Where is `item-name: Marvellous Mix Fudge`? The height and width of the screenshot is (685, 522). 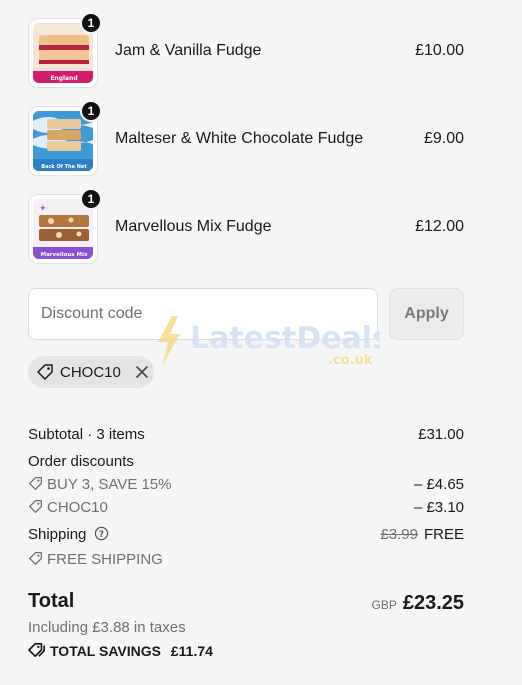 item-name: Marvellous Mix Fudge is located at coordinates (193, 226).